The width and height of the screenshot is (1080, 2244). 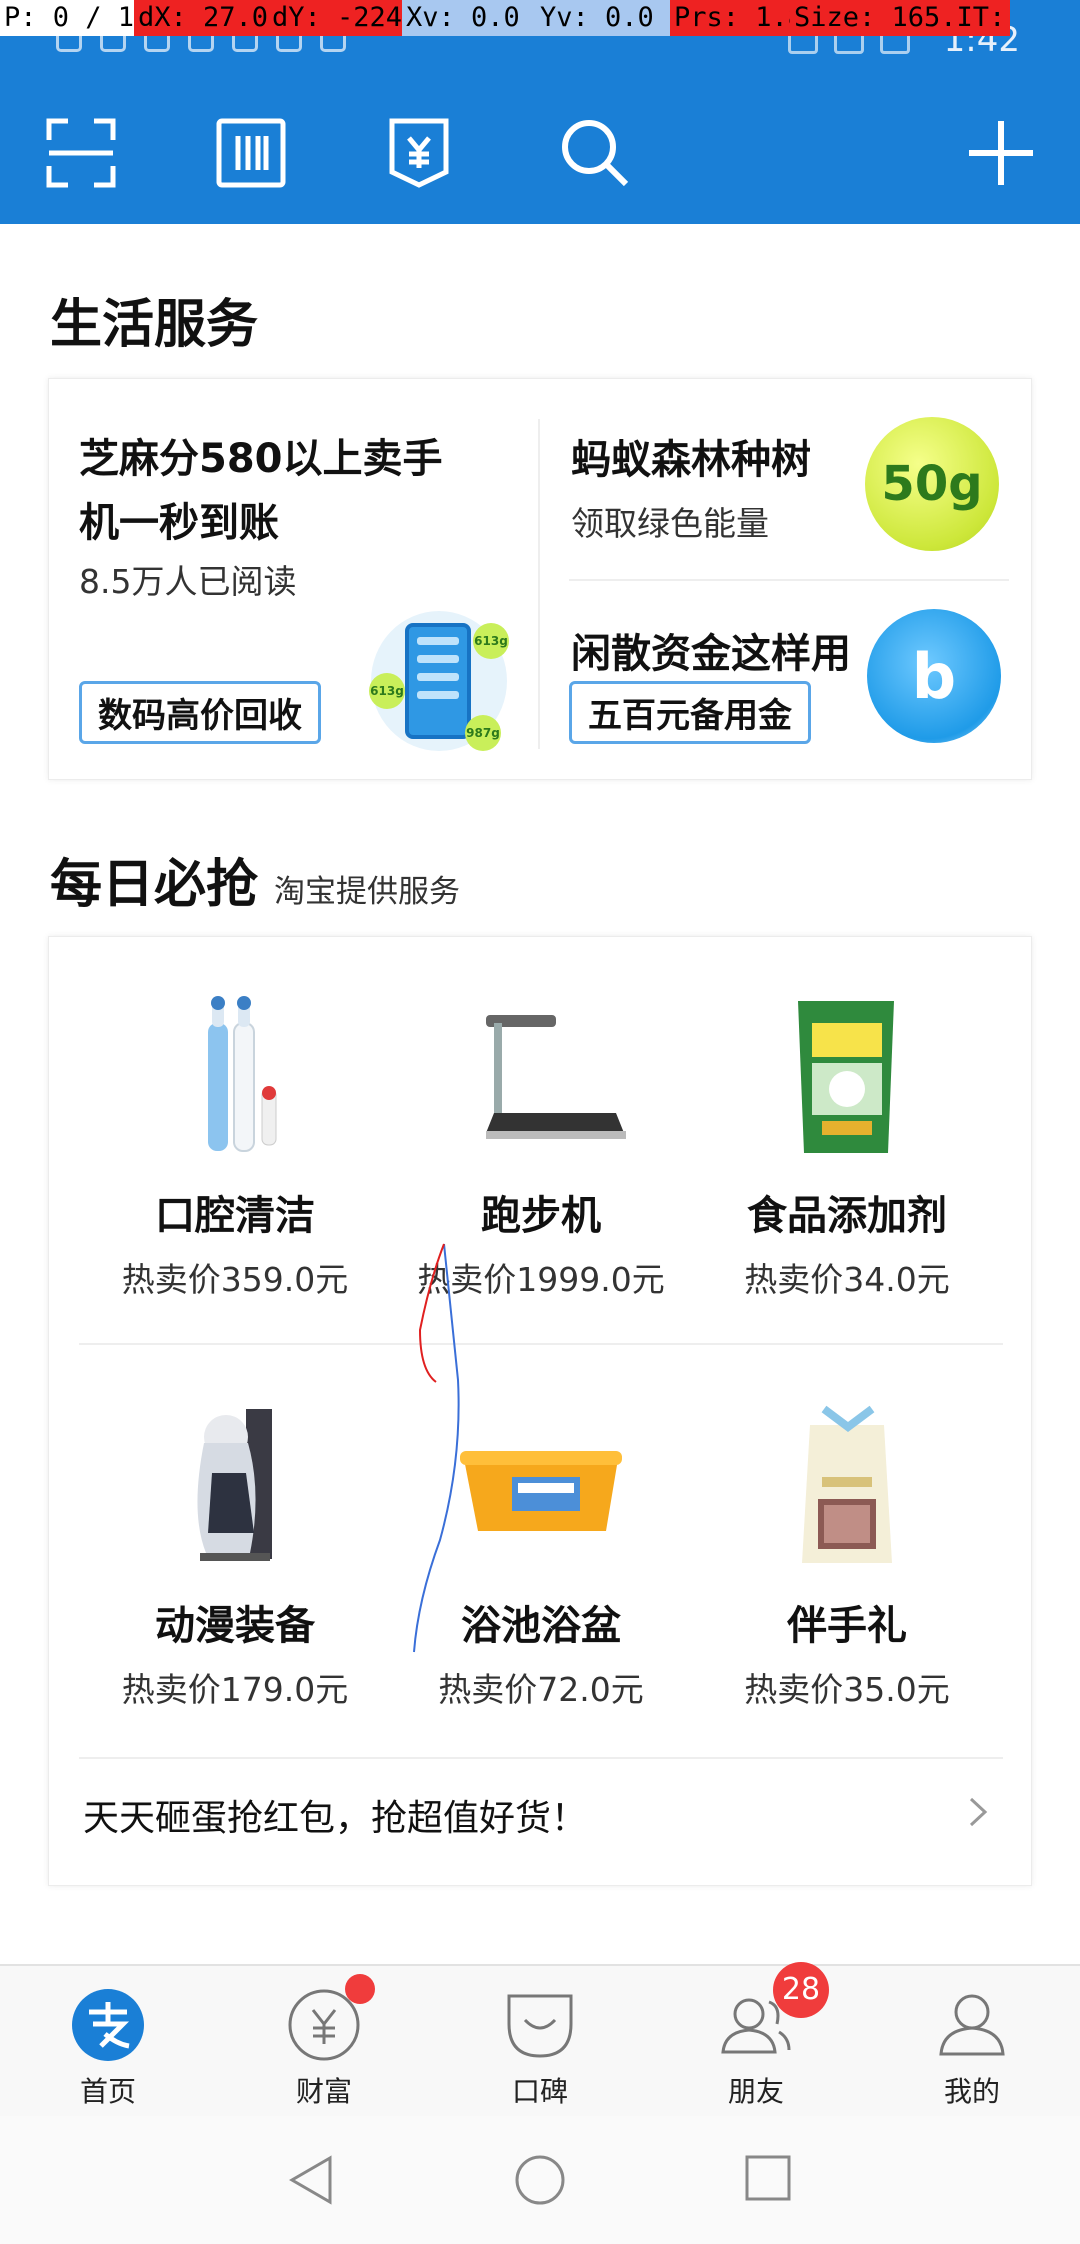 What do you see at coordinates (711, 650) in the screenshot?
I see `idle-funds-title: 闲散资金这样用` at bounding box center [711, 650].